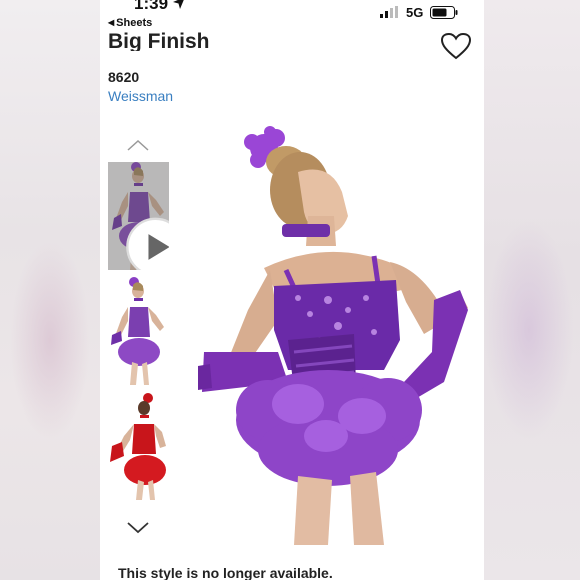  I want to click on back-to-sheets-link: ◀ Sheets, so click(130, 23).